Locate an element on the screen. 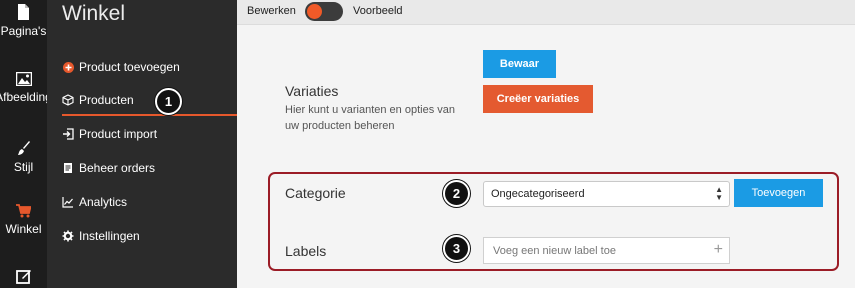 This screenshot has width=855, height=288. sidebar-item-label: Producten is located at coordinates (106, 100).